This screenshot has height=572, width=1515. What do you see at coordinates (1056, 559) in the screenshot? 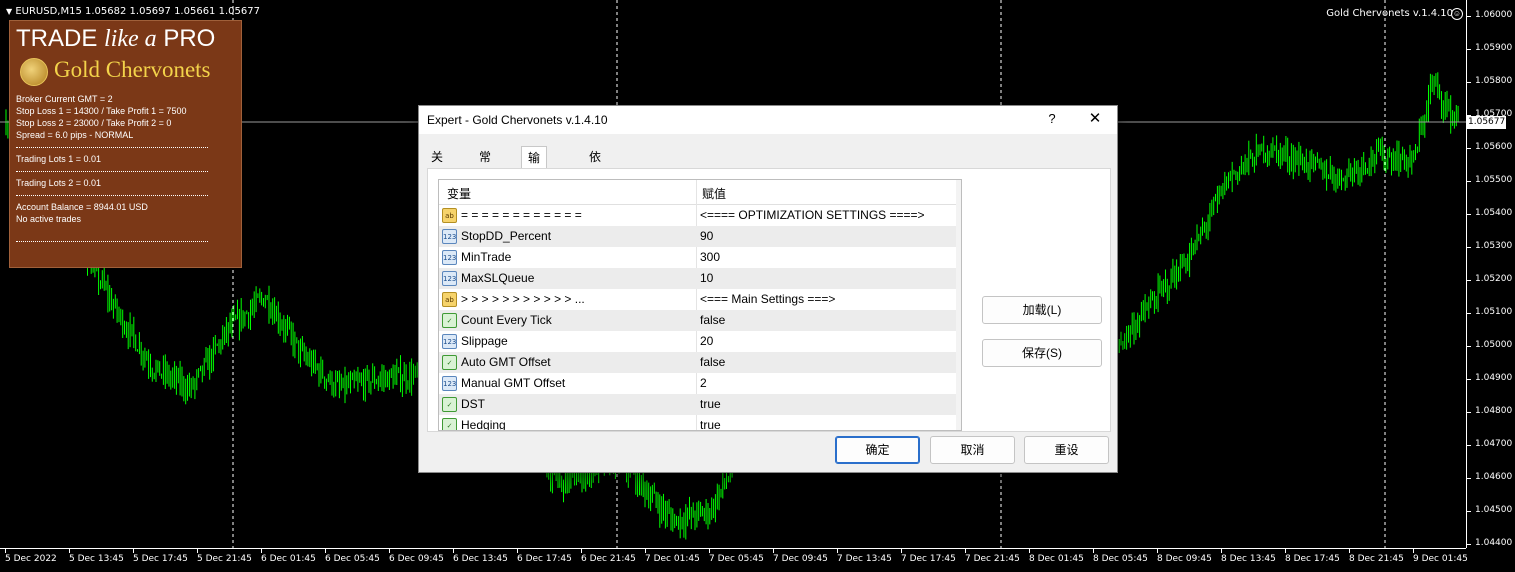
I see `time-label: 8 Dec 01:45` at bounding box center [1056, 559].